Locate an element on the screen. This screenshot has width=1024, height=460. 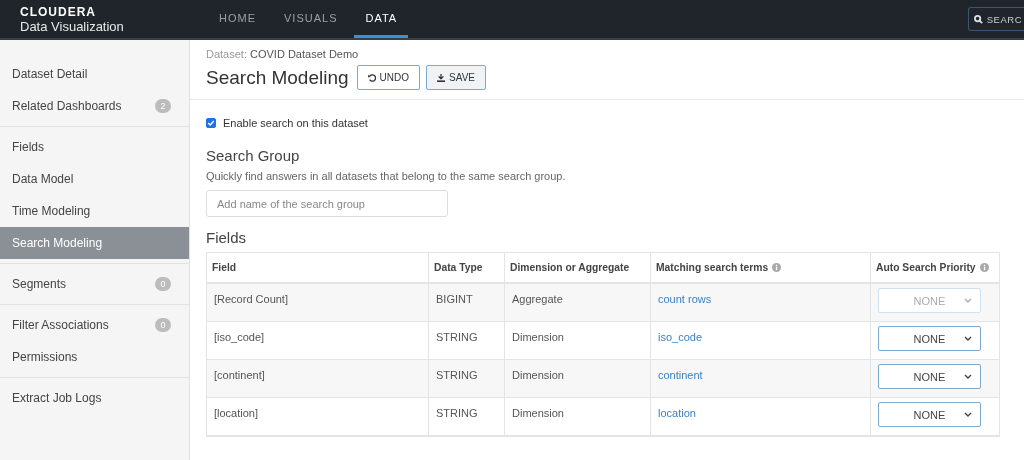
table-cell: [iso_code] is located at coordinates (318, 341).